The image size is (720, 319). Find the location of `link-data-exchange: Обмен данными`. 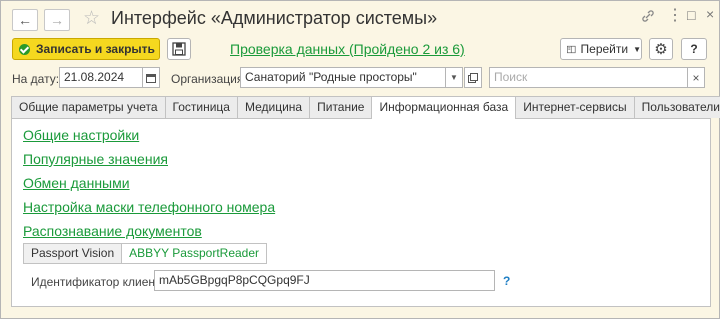

link-data-exchange: Обмен данными is located at coordinates (76, 183).